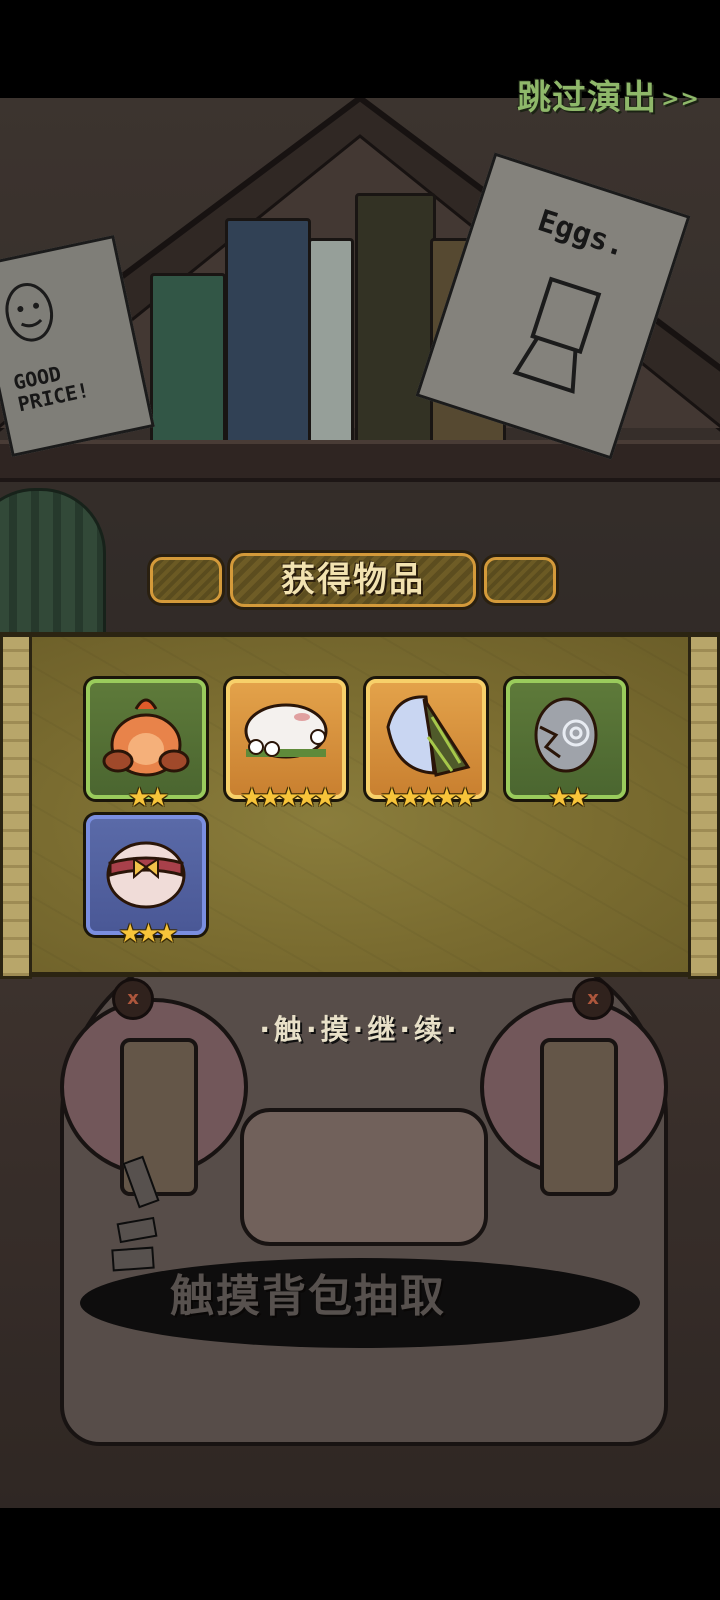 The height and width of the screenshot is (1600, 720). What do you see at coordinates (582, 234) in the screenshot?
I see `poster-right-text: Eggs.` at bounding box center [582, 234].